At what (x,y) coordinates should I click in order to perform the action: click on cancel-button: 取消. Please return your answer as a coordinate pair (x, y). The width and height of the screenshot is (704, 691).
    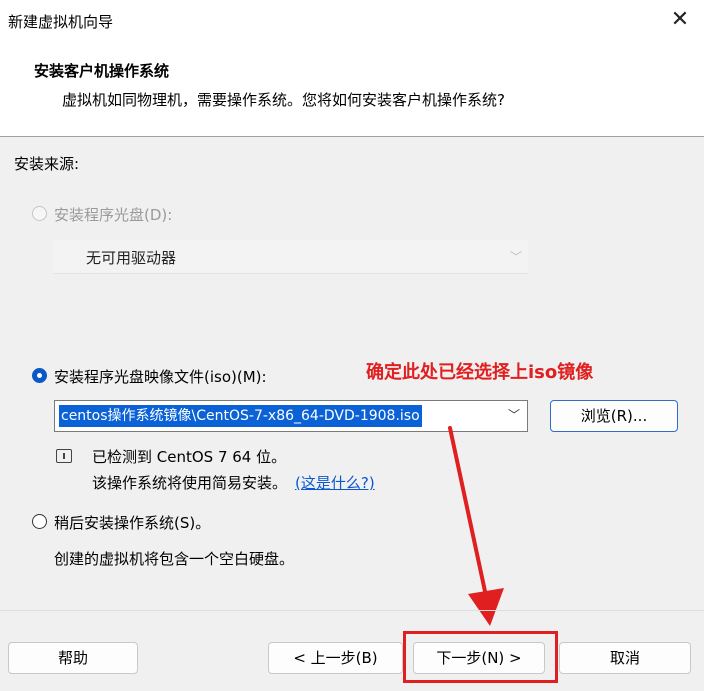
    Looking at the image, I should click on (625, 658).